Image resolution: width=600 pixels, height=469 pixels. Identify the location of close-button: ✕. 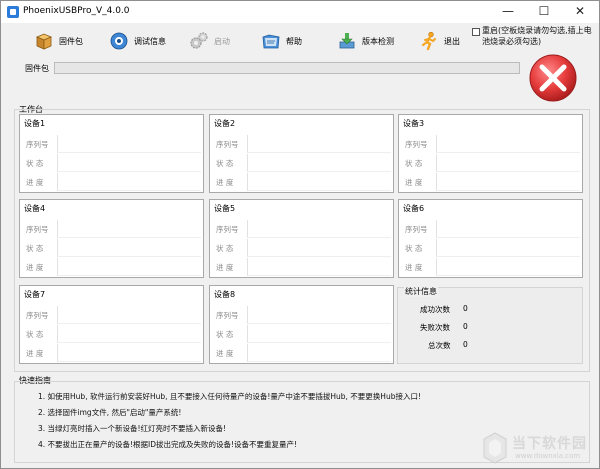
(580, 12).